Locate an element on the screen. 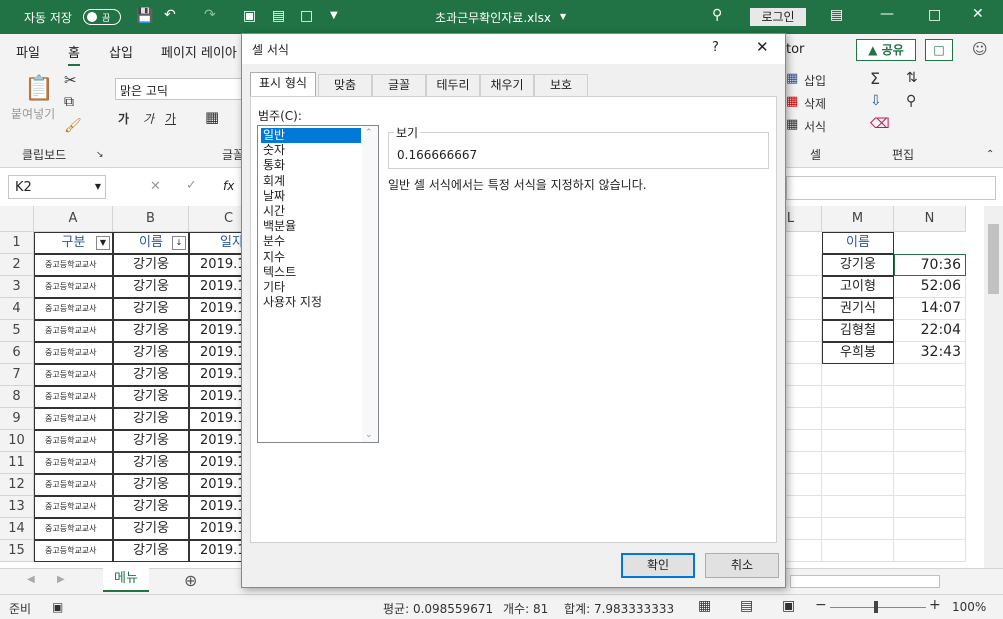  row-header: 9 is located at coordinates (17, 419).